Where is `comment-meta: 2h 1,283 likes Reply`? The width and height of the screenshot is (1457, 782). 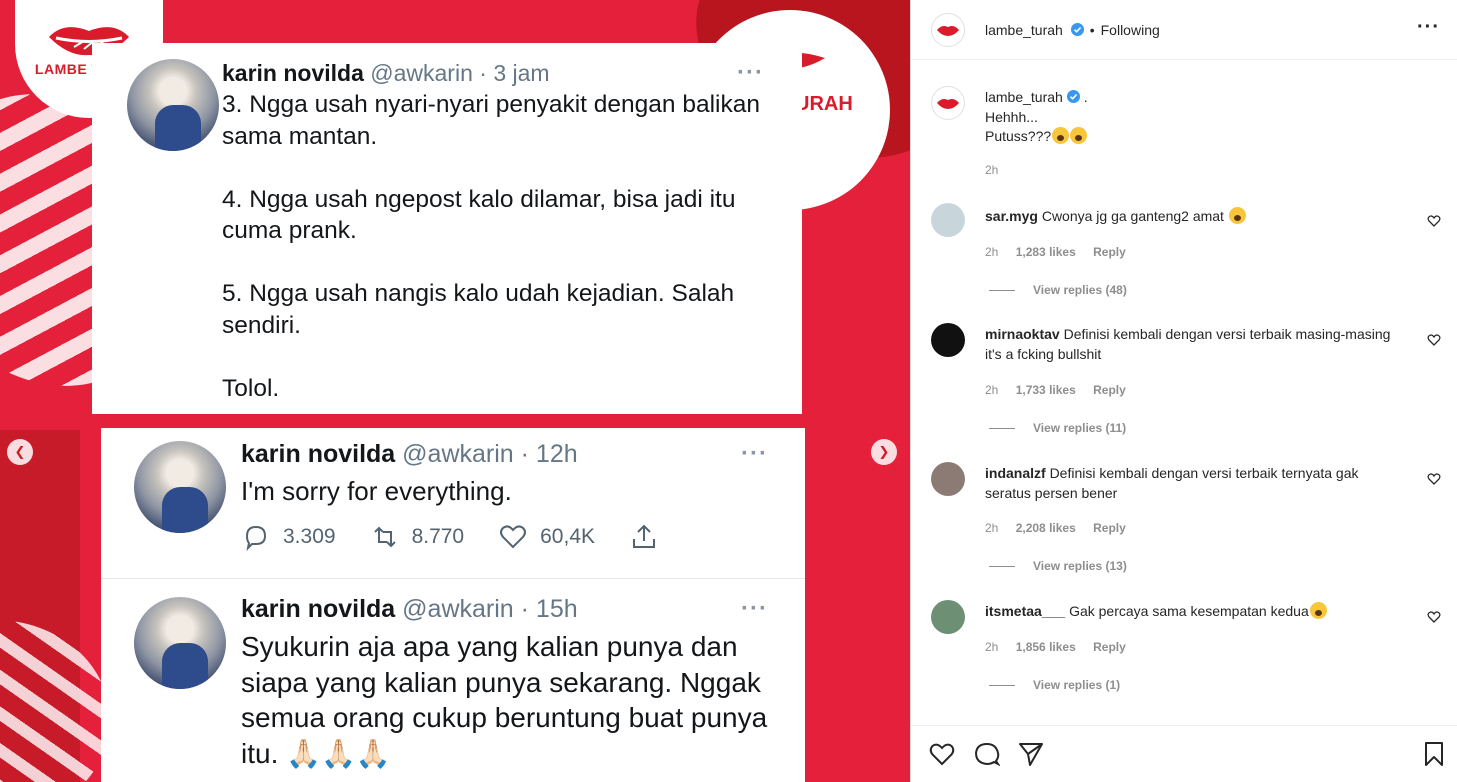
comment-meta: 2h 1,283 likes Reply is located at coordinates (1062, 252).